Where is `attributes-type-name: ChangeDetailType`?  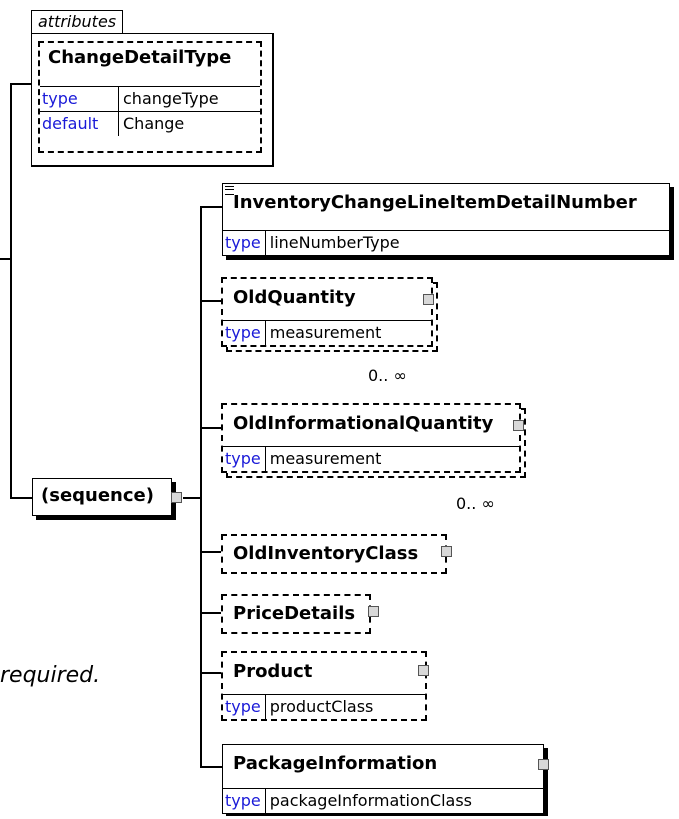
attributes-type-name: ChangeDetailType is located at coordinates (140, 57).